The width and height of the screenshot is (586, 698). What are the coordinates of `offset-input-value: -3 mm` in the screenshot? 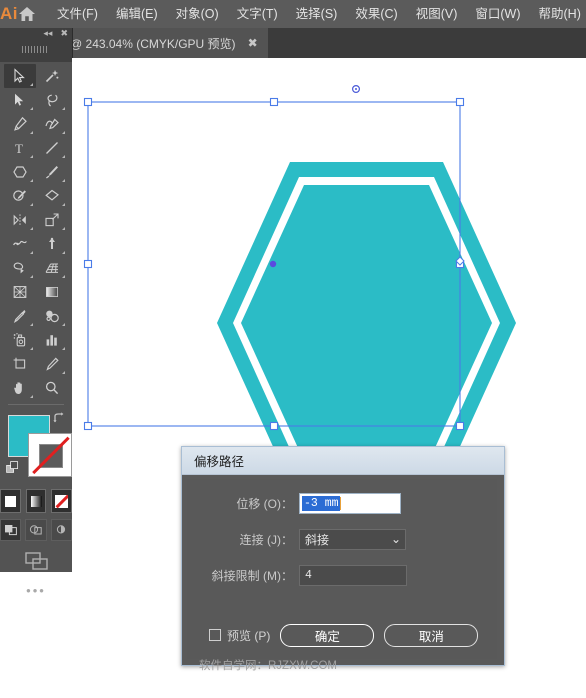 It's located at (321, 503).